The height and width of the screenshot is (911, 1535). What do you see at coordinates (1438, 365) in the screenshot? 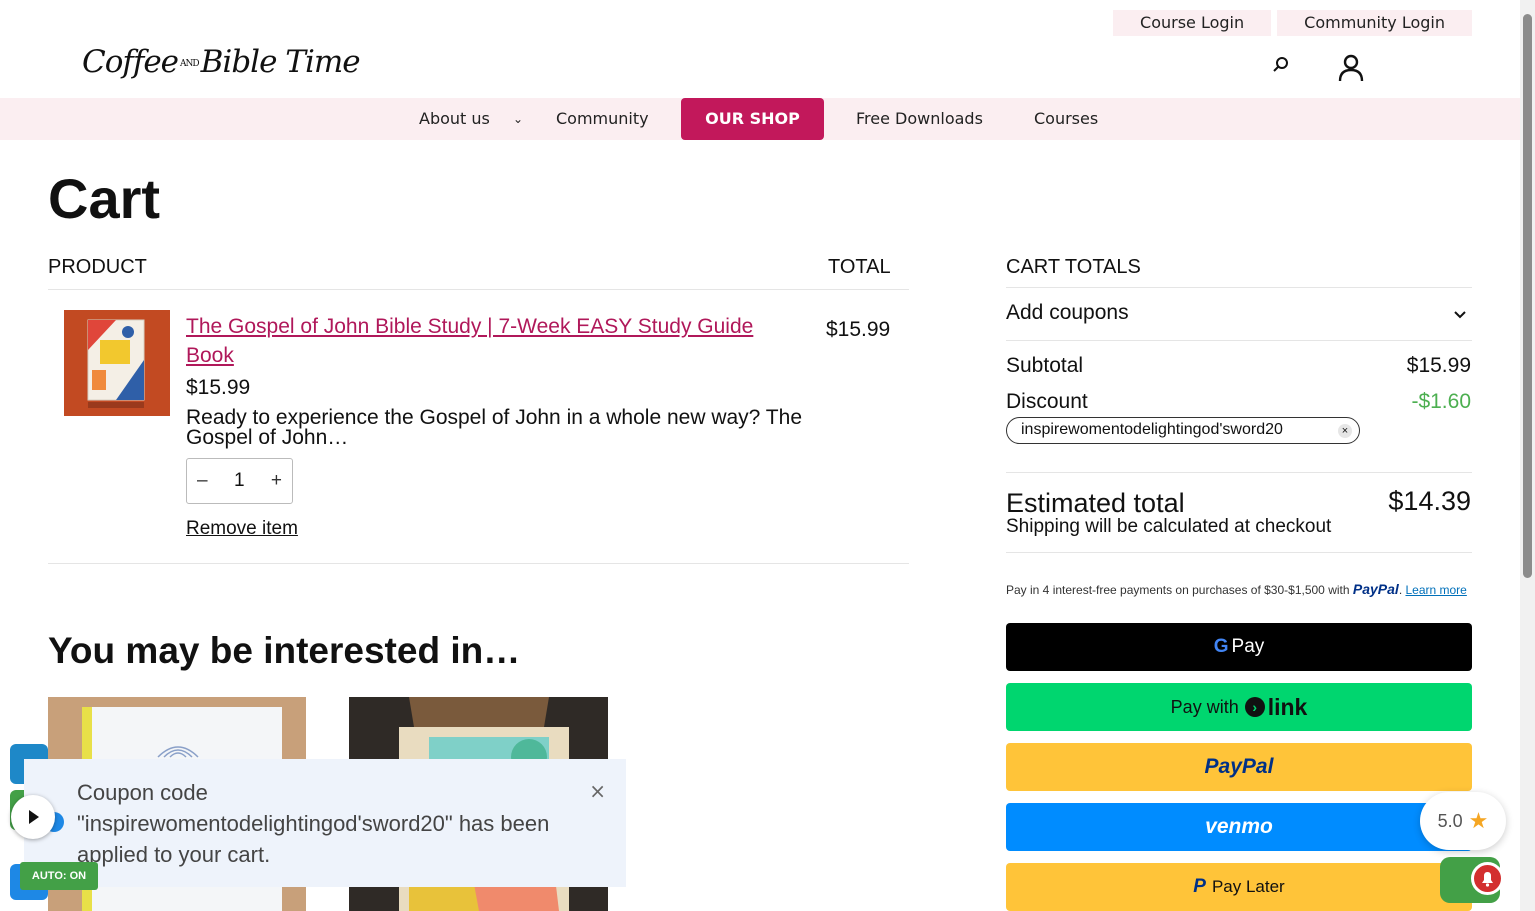
I see `subtotal-value: $15.99` at bounding box center [1438, 365].